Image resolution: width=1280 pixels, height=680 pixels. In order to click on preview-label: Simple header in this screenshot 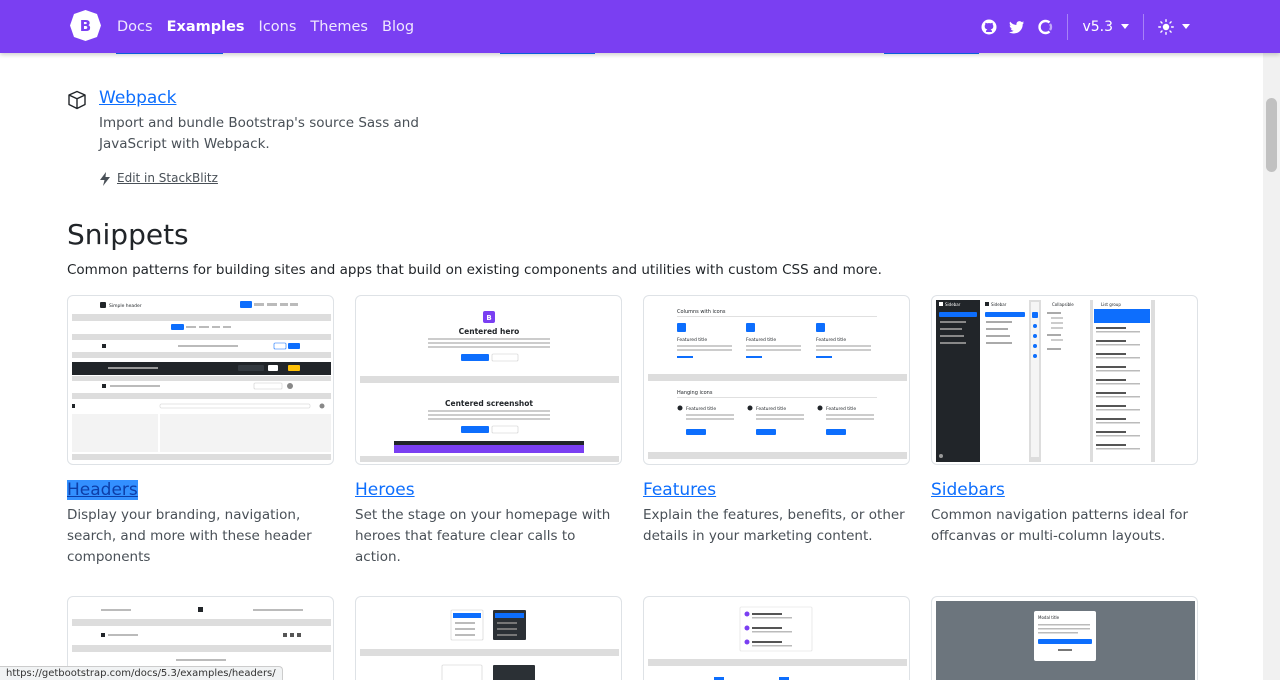, I will do `click(125, 306)`.